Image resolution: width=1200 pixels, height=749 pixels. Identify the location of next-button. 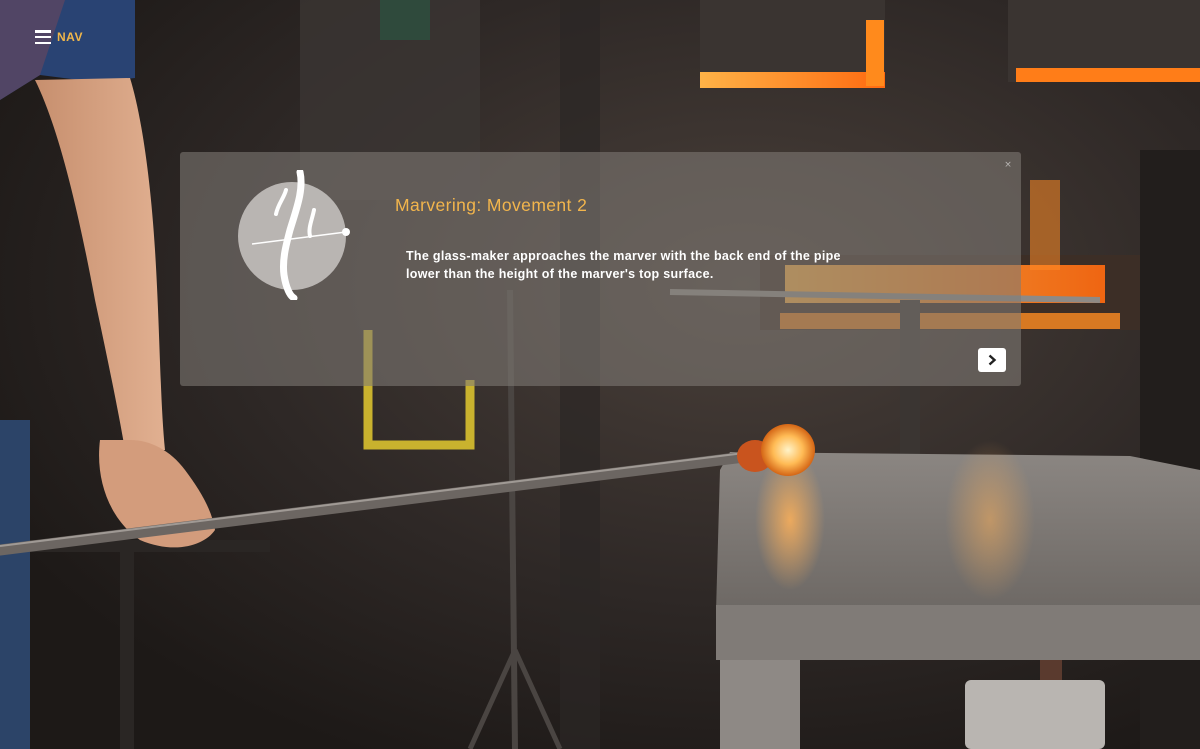
(992, 360).